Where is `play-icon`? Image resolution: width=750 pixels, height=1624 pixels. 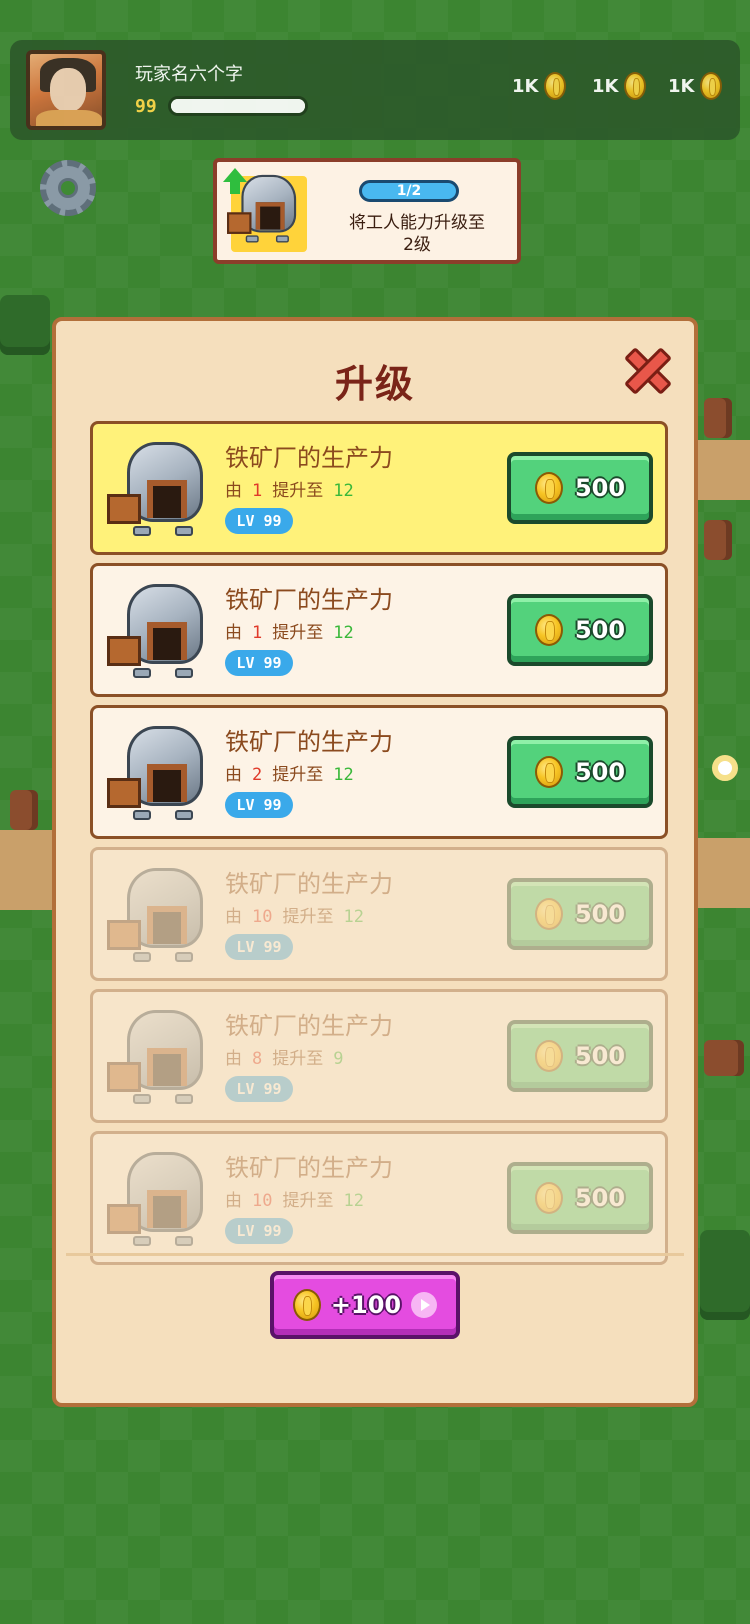
play-icon is located at coordinates (424, 1305).